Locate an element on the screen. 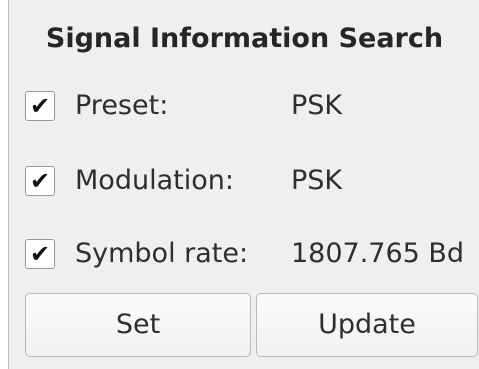 The image size is (479, 369). symbol-rate-label: Symbol rate: is located at coordinates (162, 253).